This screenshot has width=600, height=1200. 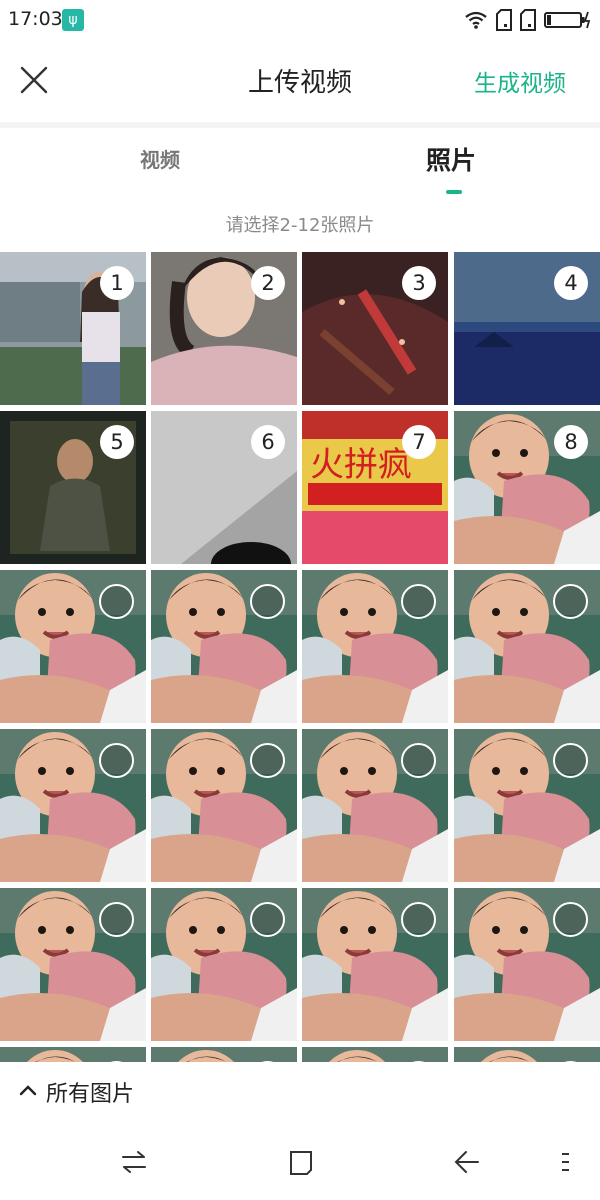 What do you see at coordinates (268, 283) in the screenshot?
I see `selection-order-badge: 2` at bounding box center [268, 283].